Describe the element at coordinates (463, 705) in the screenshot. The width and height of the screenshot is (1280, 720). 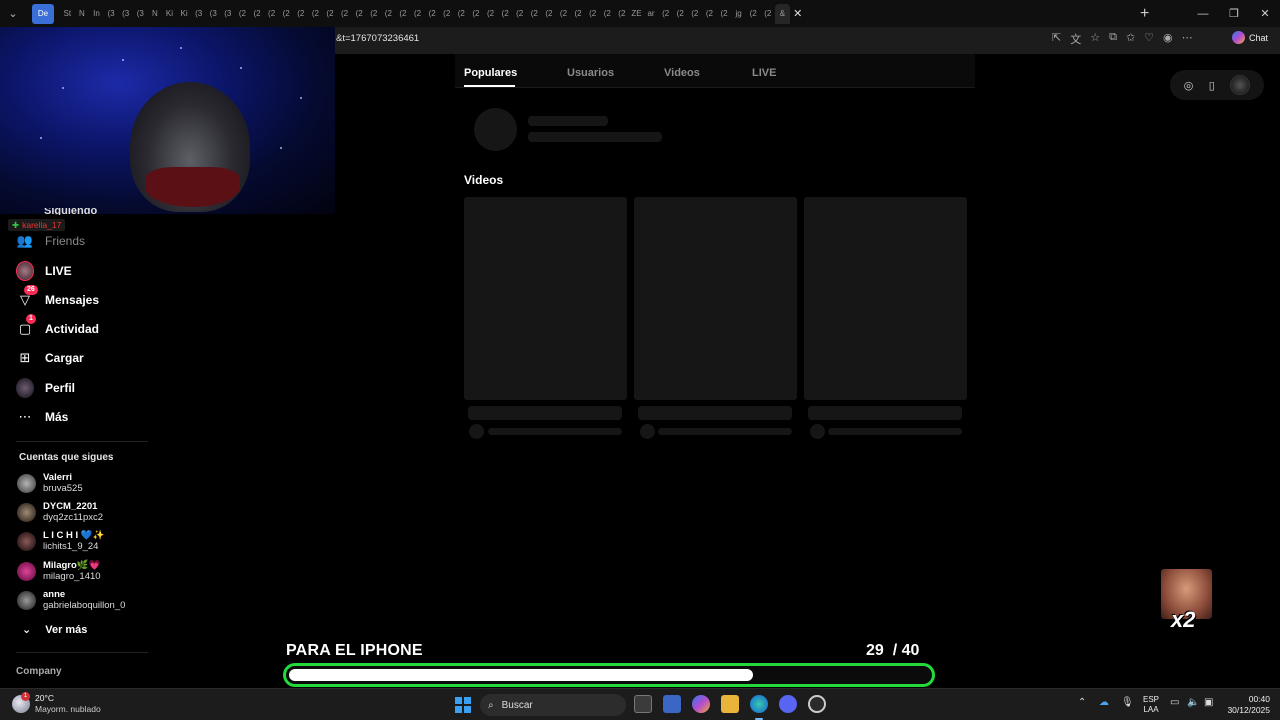
I see `start-menu-icon` at that location.